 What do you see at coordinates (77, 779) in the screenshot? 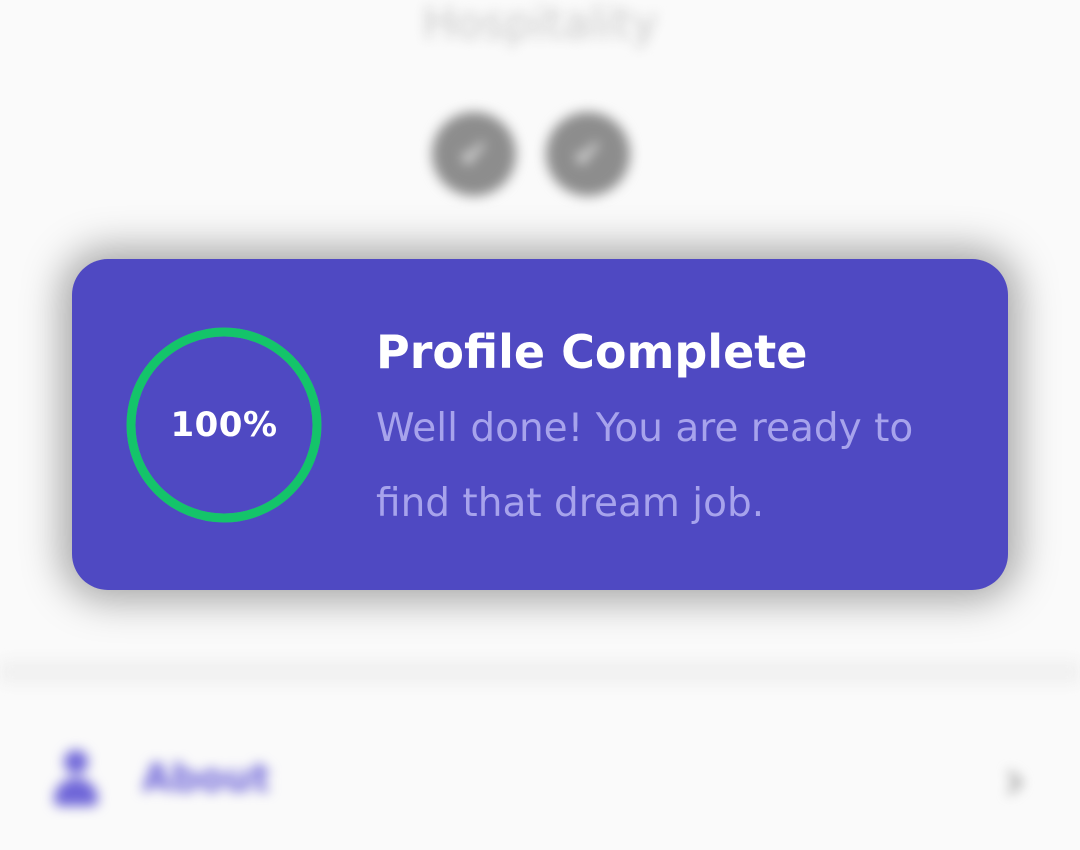
I see `person-icon` at bounding box center [77, 779].